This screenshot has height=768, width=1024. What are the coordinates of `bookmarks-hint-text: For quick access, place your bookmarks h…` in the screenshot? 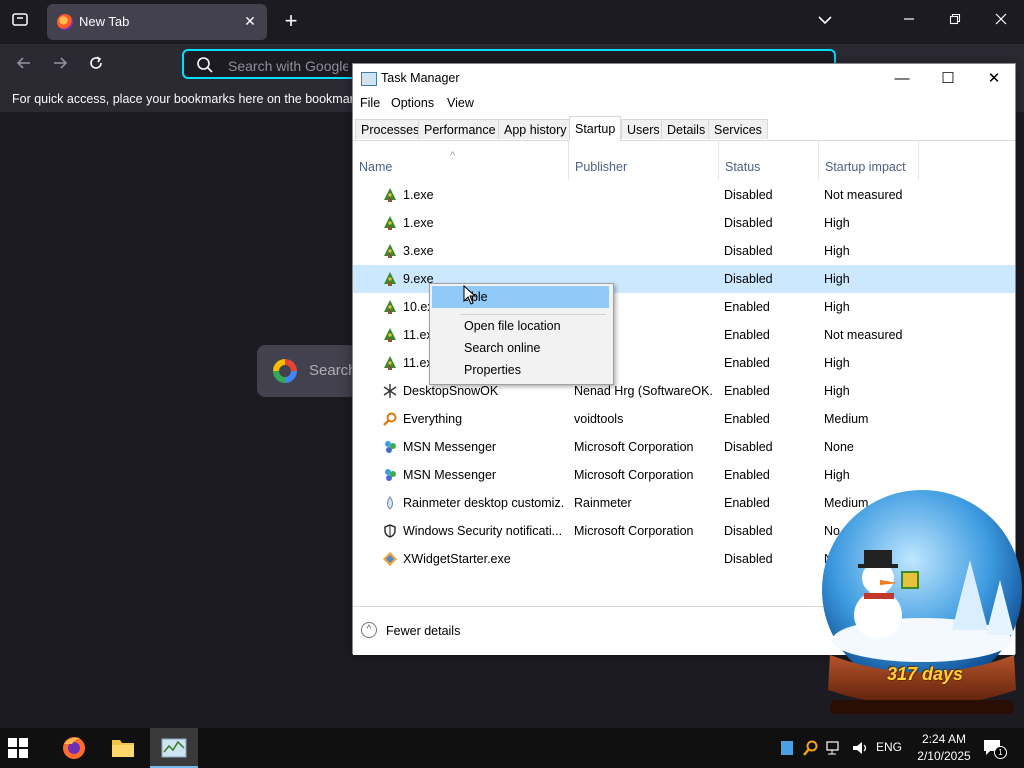 It's located at (189, 99).